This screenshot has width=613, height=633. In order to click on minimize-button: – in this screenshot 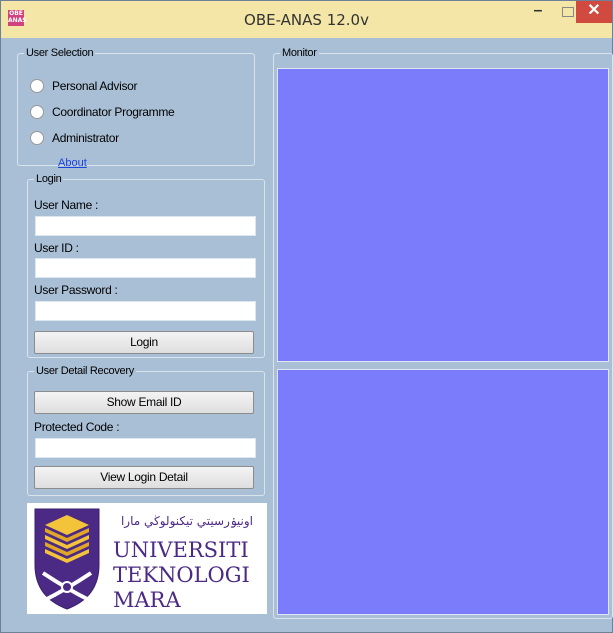, I will do `click(538, 12)`.